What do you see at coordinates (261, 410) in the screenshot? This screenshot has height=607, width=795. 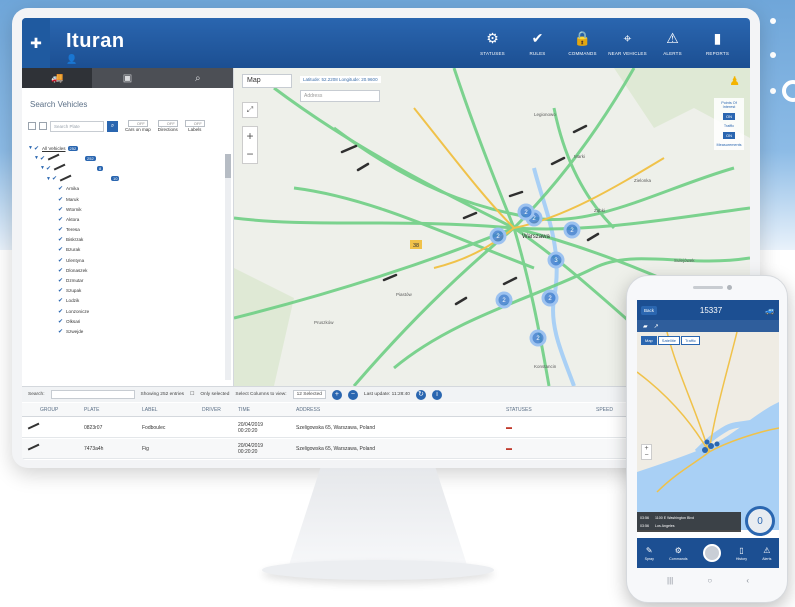 I see `col-time: TIME` at bounding box center [261, 410].